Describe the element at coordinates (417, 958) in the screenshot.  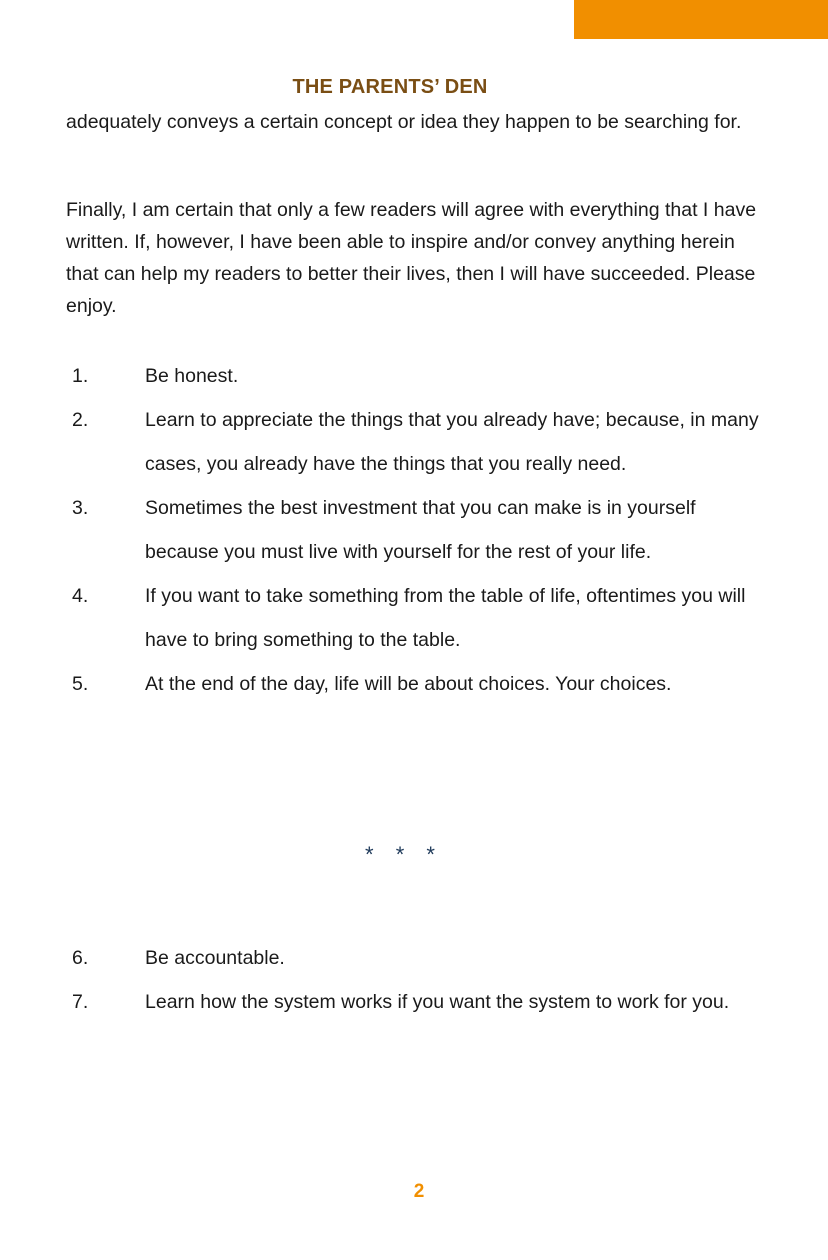
I see `list-item: 6. Be accountable.` at that location.